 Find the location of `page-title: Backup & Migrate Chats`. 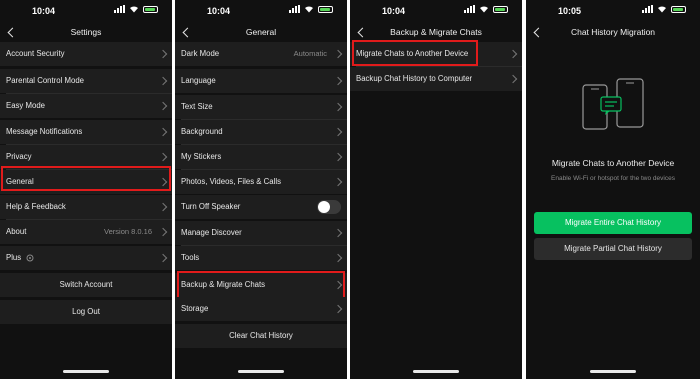

page-title: Backup & Migrate Chats is located at coordinates (436, 32).